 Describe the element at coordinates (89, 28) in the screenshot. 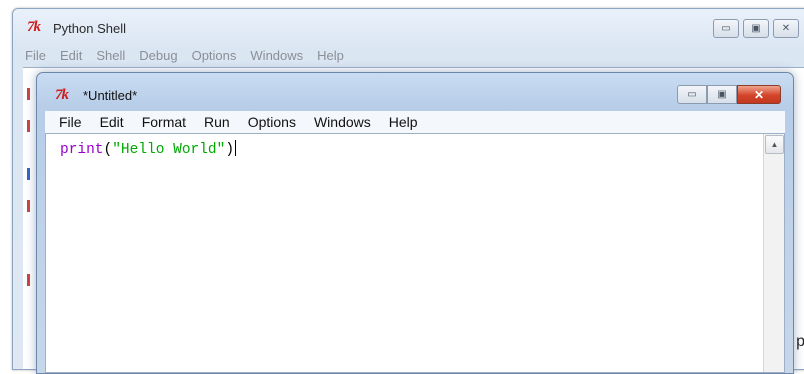

I see `shell-window-title: Python Shell` at that location.